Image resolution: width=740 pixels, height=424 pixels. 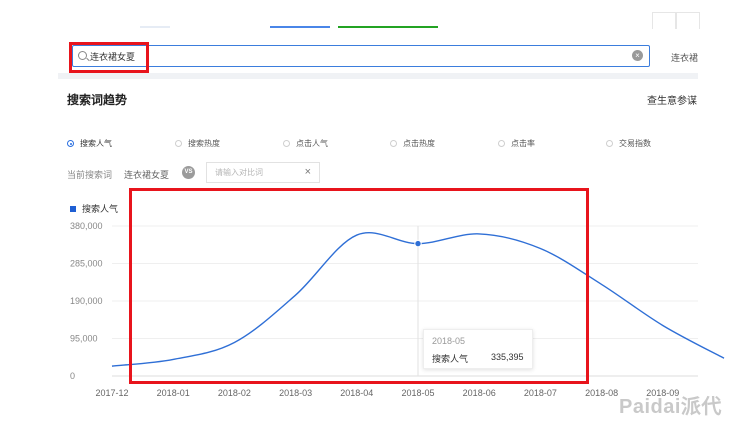 I want to click on x-tick-label: 2018-01, so click(x=173, y=393).